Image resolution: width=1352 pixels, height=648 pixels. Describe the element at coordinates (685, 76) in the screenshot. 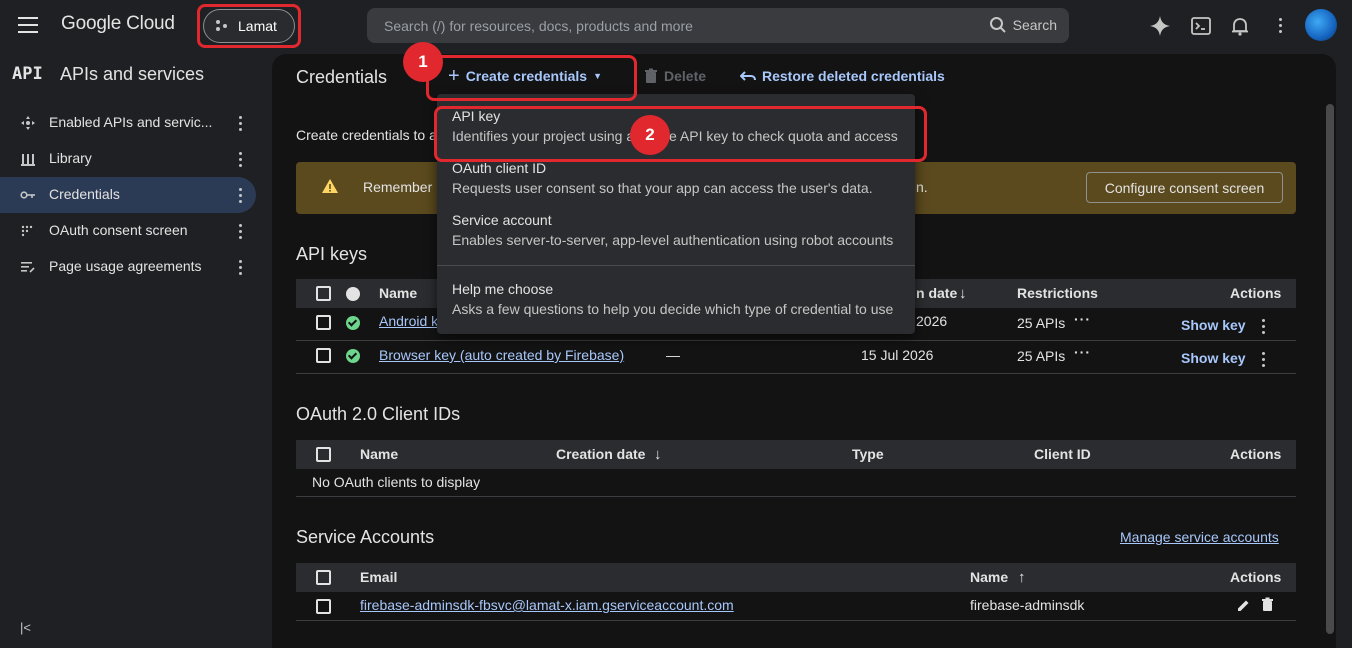

I see `delete-label: Delete` at that location.